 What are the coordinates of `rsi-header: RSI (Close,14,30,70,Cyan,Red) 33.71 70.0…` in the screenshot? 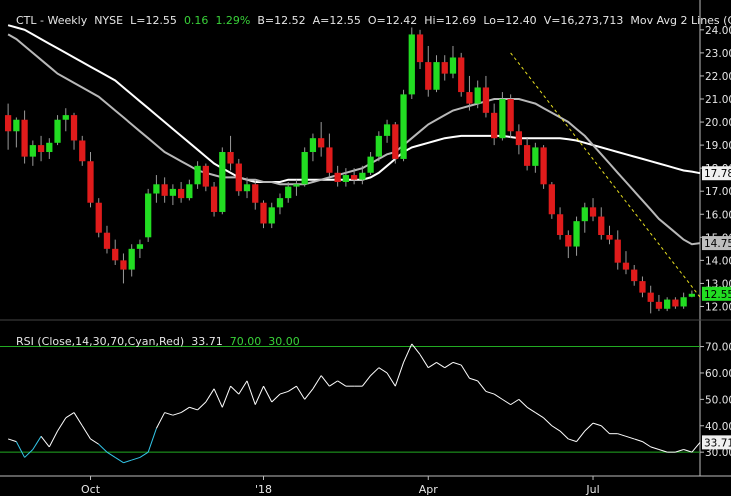 It's located at (151, 341).